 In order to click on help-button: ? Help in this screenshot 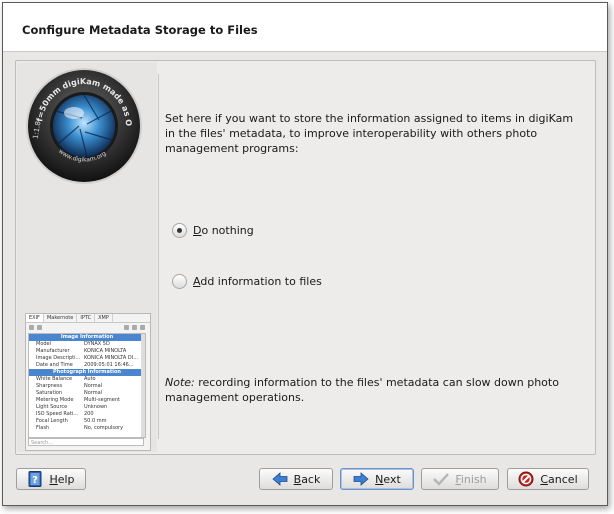, I will do `click(51, 479)`.